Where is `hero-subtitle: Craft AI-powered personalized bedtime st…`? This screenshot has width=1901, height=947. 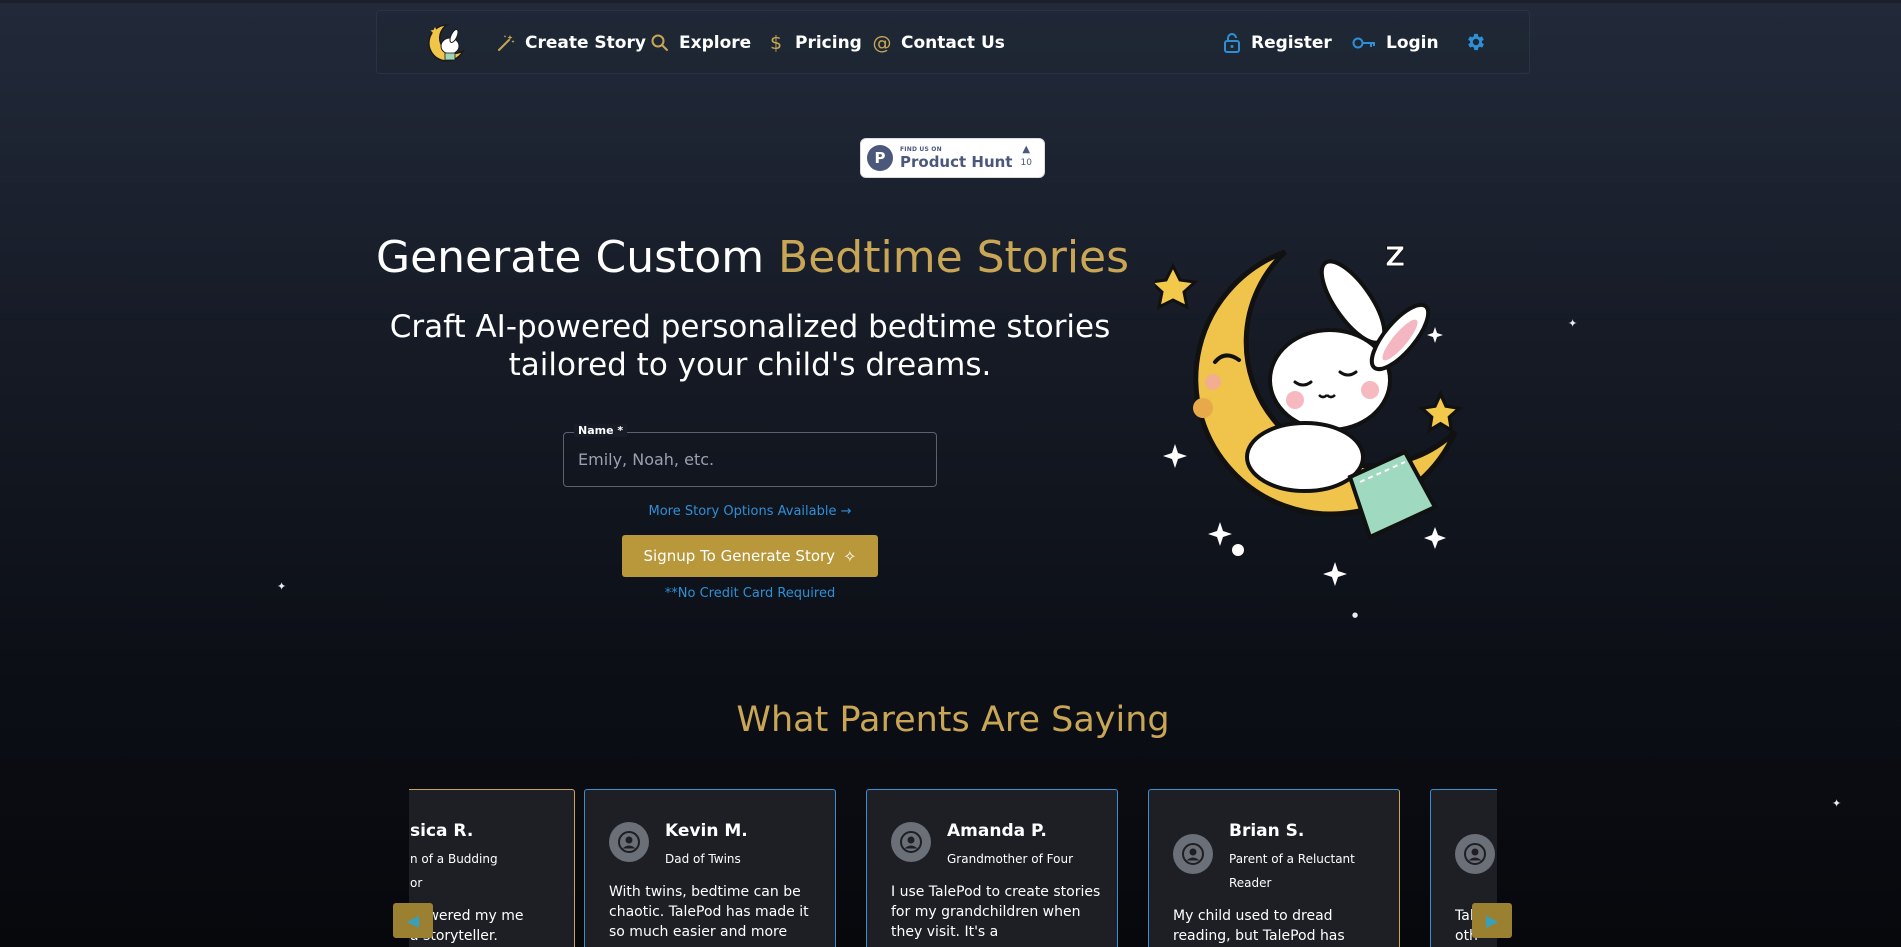 hero-subtitle: Craft AI-powered personalized bedtime st… is located at coordinates (750, 346).